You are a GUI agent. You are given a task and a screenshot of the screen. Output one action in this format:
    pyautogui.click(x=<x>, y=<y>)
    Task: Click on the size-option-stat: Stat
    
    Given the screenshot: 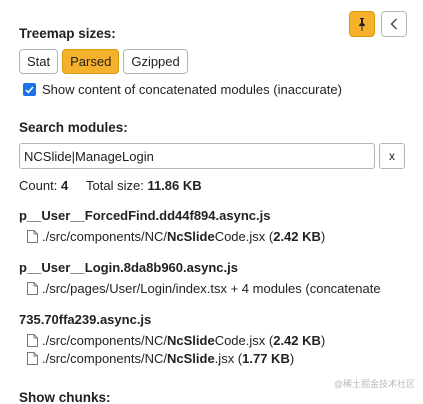 What is the action you would take?
    pyautogui.click(x=39, y=61)
    